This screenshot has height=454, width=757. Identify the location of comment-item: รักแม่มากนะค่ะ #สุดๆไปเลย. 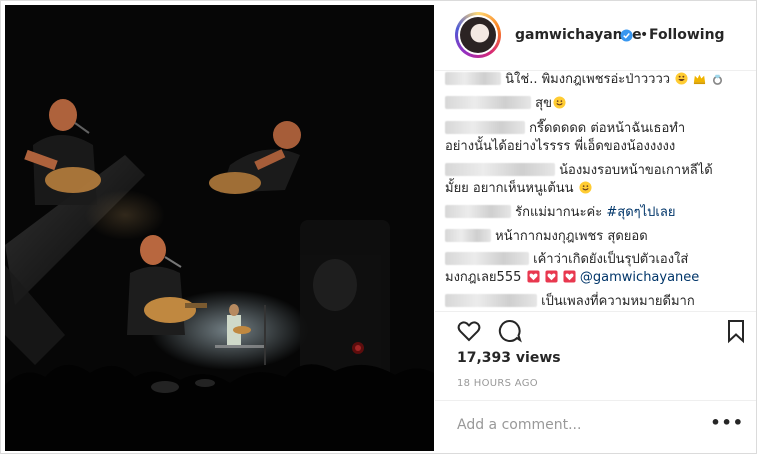
(595, 213).